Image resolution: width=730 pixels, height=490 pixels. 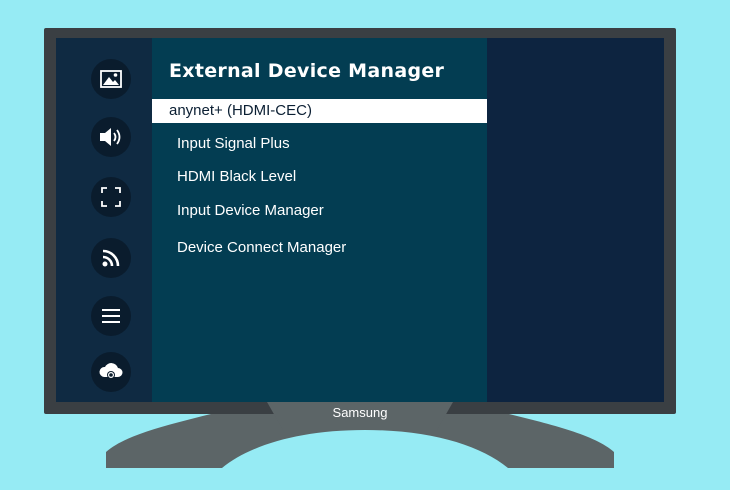 What do you see at coordinates (111, 316) in the screenshot?
I see `menu-icon` at bounding box center [111, 316].